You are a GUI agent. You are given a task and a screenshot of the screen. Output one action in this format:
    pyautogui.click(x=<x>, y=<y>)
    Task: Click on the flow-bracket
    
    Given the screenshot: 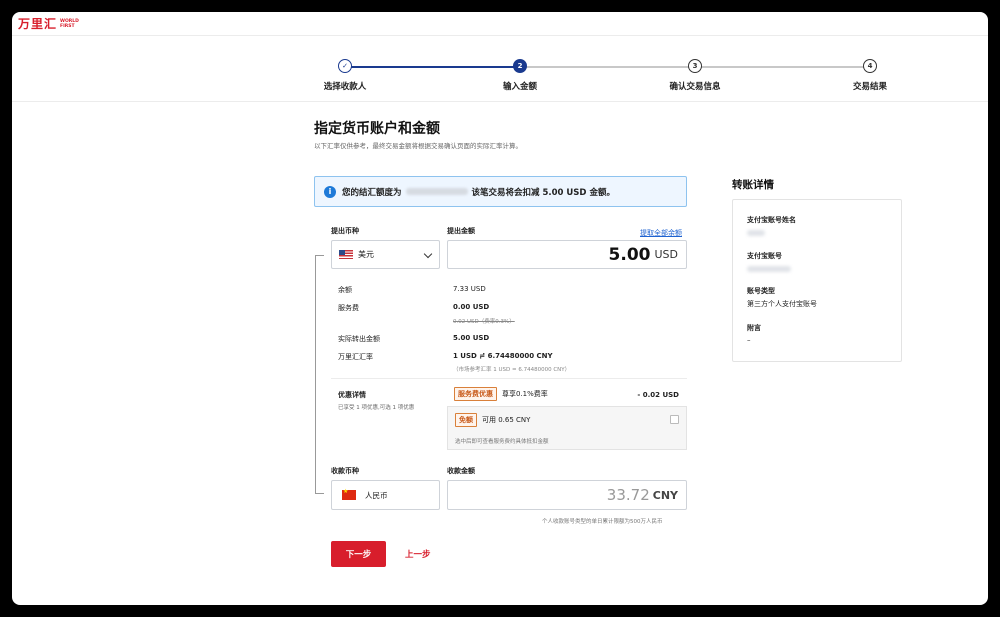 What is the action you would take?
    pyautogui.click(x=319, y=374)
    